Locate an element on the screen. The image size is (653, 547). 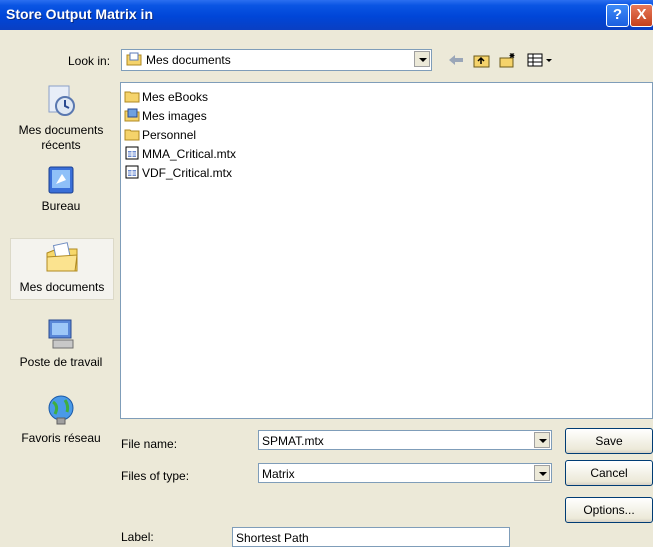
list-item: Mes eBooks is located at coordinates (166, 98).